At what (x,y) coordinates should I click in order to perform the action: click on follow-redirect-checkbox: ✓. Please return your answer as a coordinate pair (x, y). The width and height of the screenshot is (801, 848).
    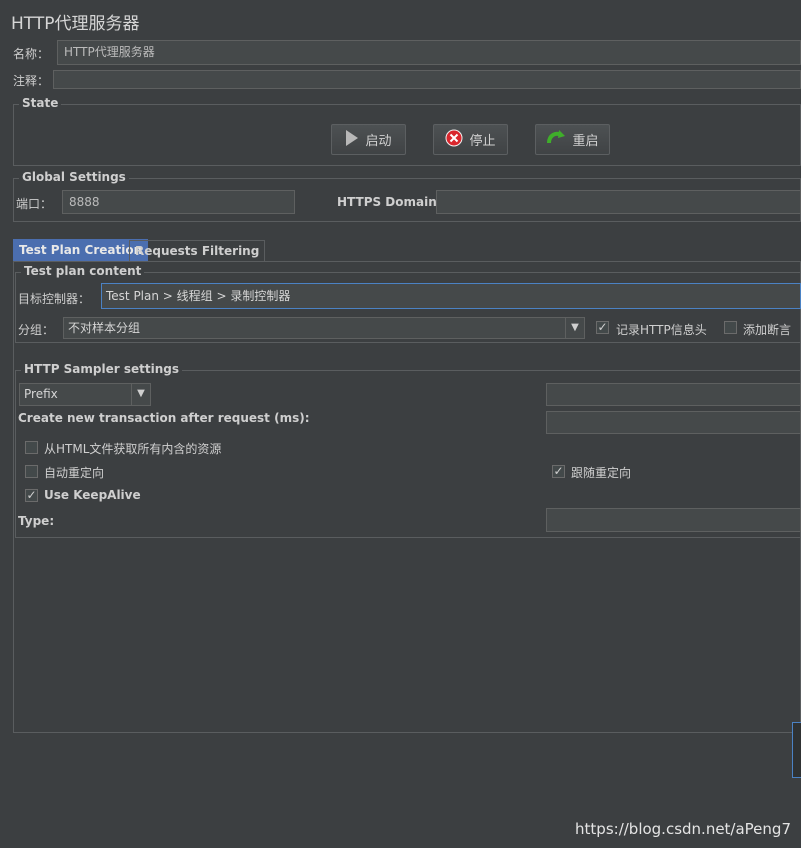
    Looking at the image, I should click on (558, 471).